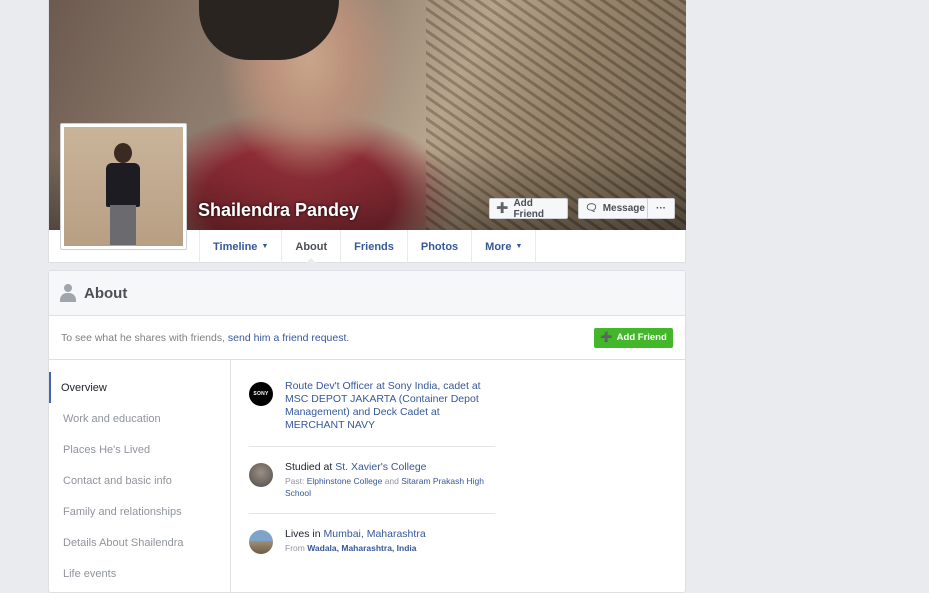  I want to click on tab-about: About, so click(310, 247).